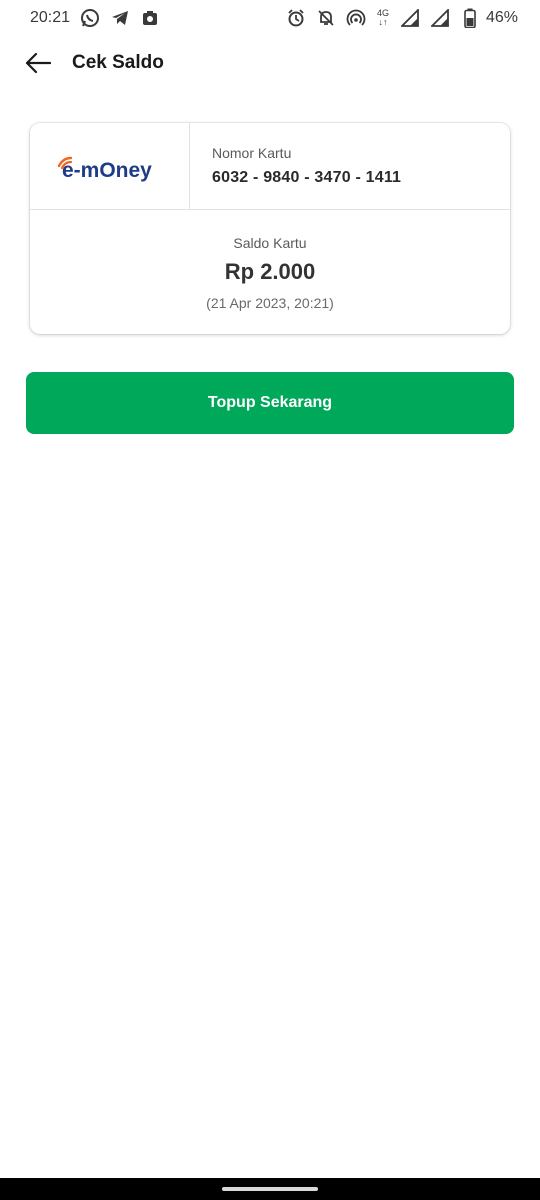 This screenshot has height=1200, width=540. Describe the element at coordinates (296, 18) in the screenshot. I see `alarm-icon` at that location.